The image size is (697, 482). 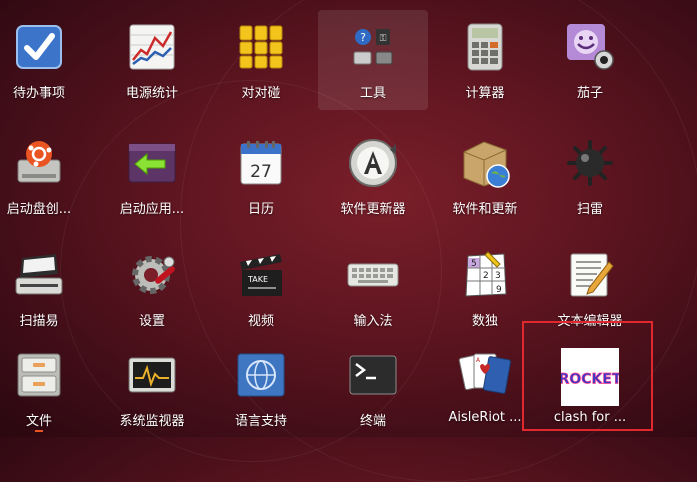 I want to click on app-input-method: 输入法, so click(x=373, y=288).